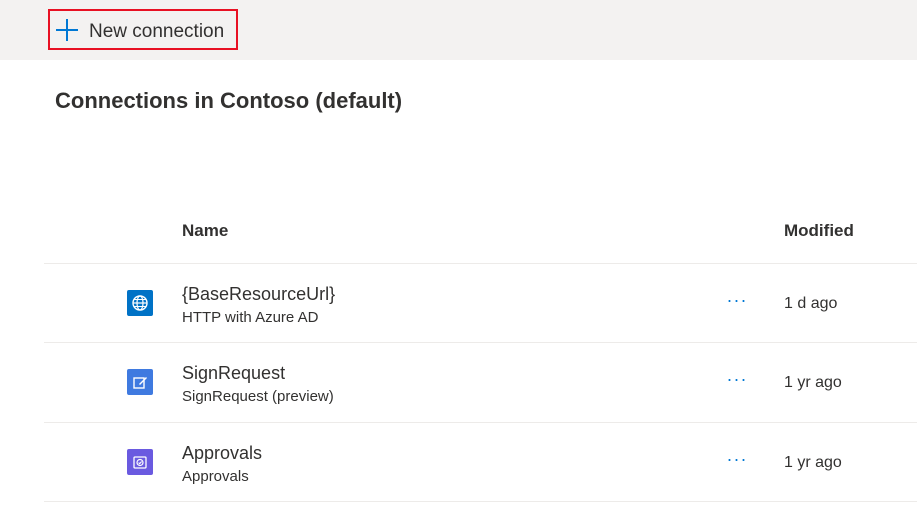 The image size is (917, 510). I want to click on approvals-icon, so click(140, 462).